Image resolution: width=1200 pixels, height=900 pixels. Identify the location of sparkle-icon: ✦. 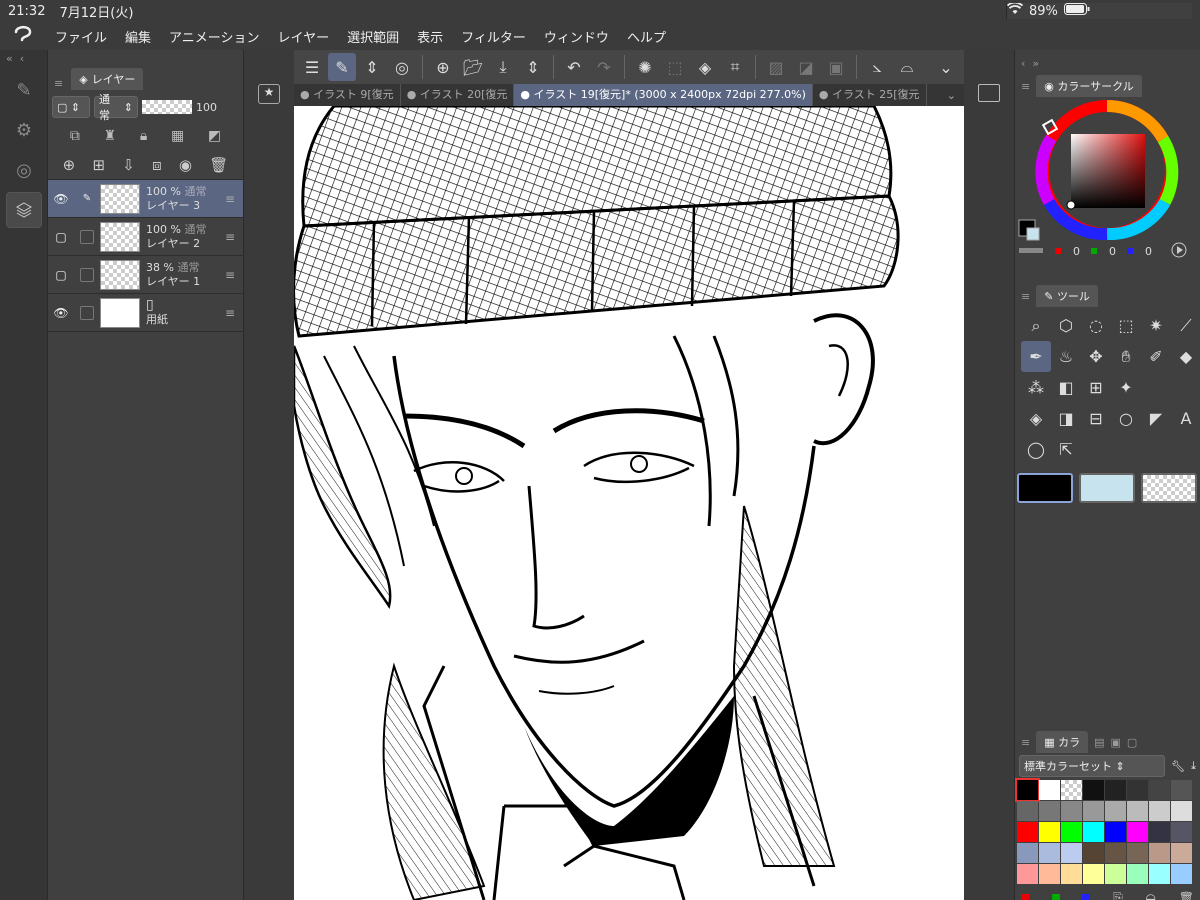
(1126, 387).